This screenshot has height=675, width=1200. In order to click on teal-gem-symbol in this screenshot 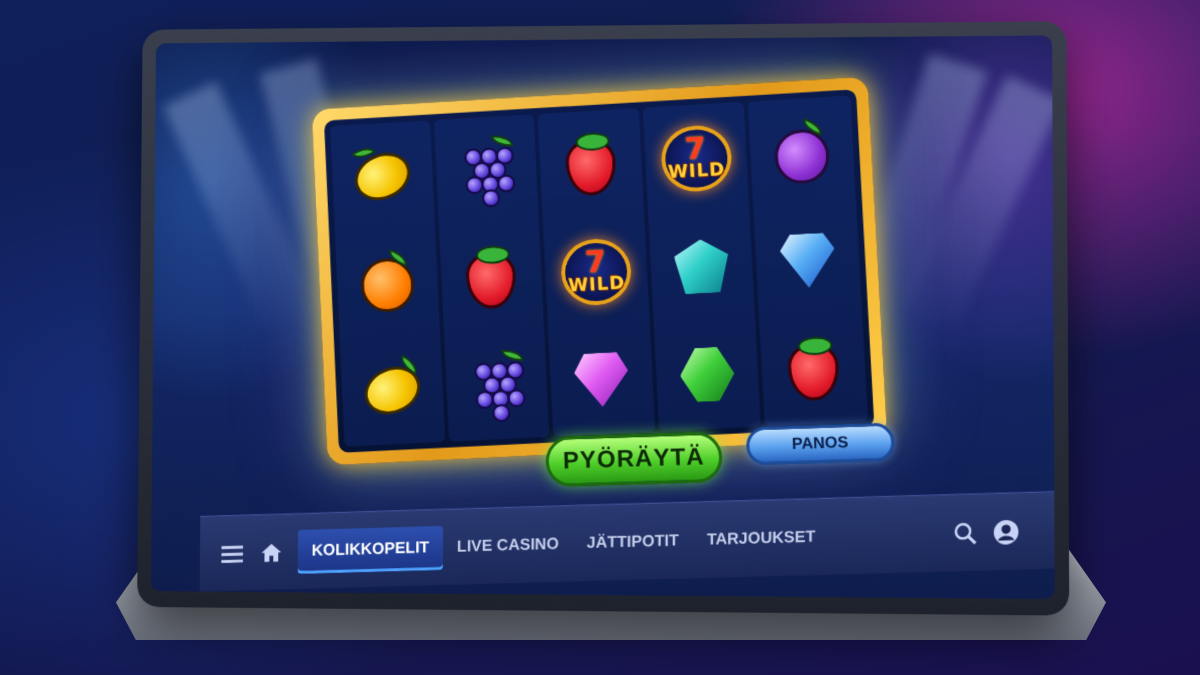, I will do `click(702, 266)`.